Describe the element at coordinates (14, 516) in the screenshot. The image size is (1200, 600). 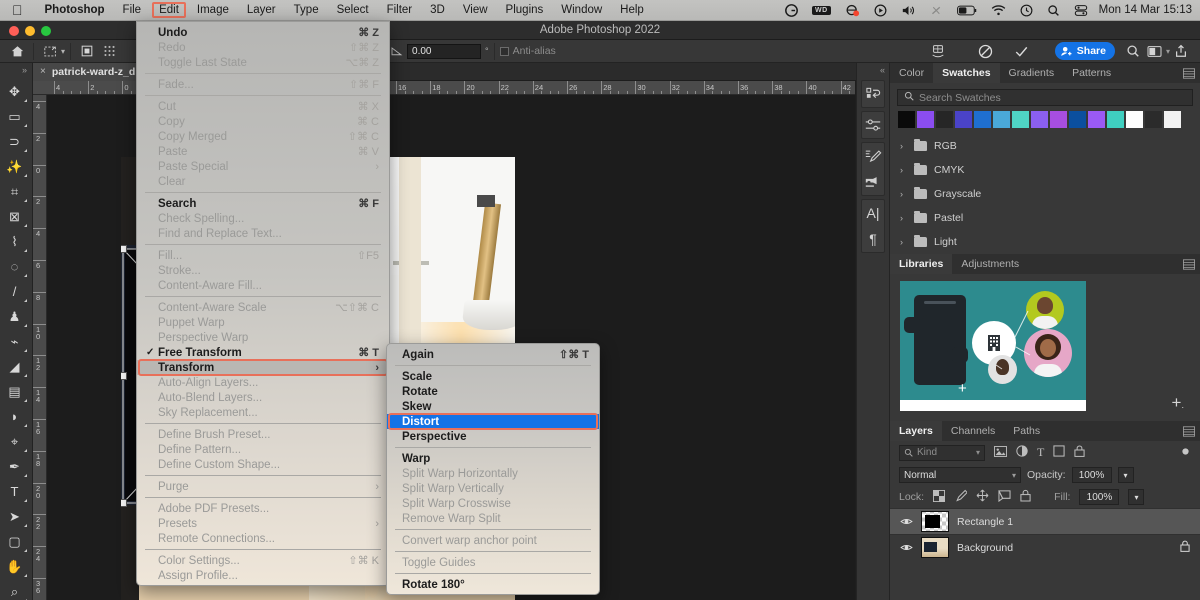
I see `path-selection-tool: ➤` at that location.